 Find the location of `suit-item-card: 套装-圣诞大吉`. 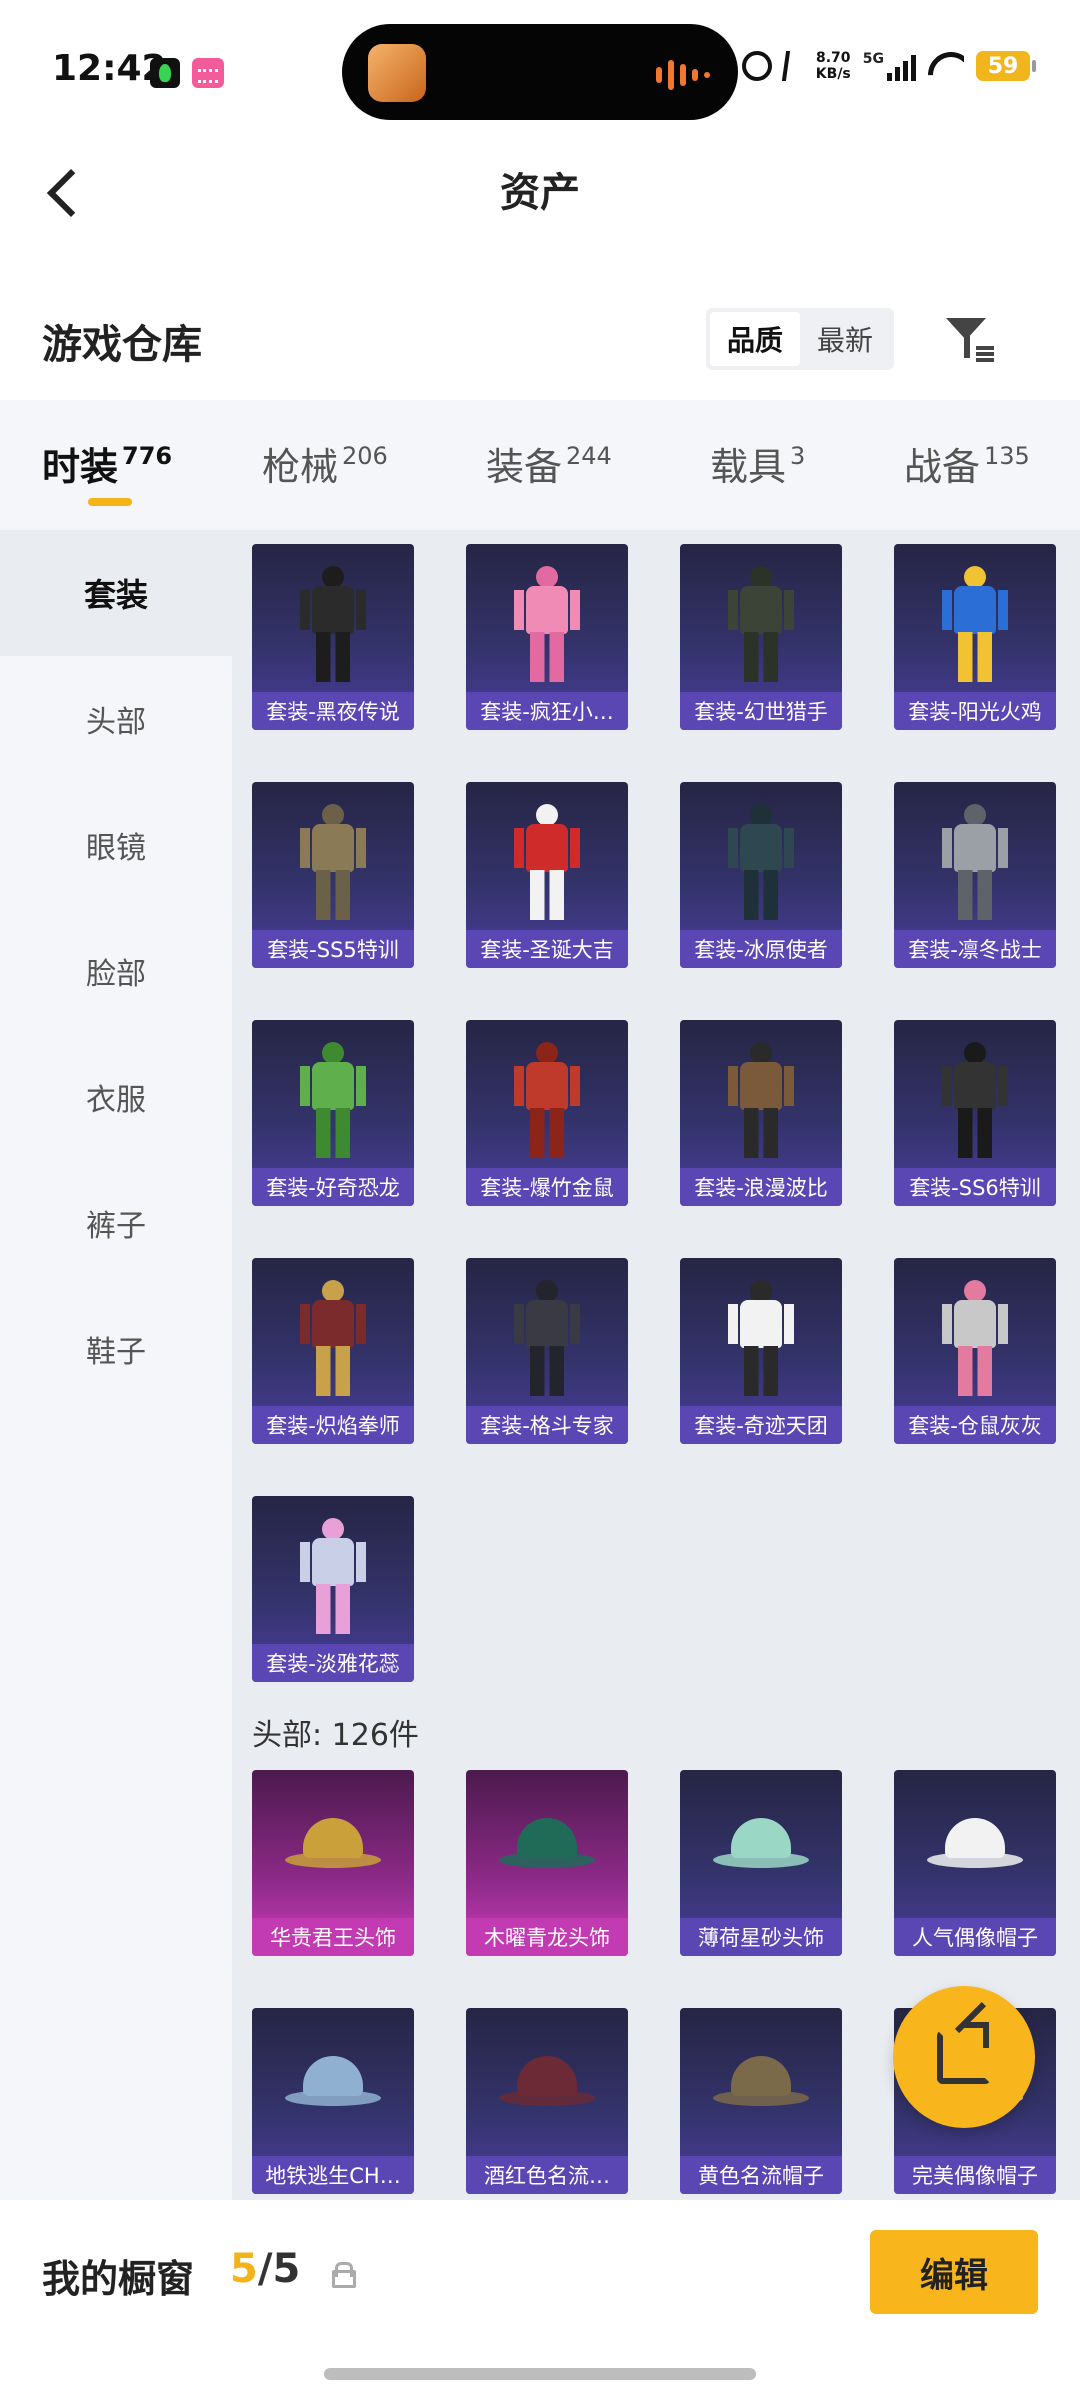

suit-item-card: 套装-圣诞大吉 is located at coordinates (547, 875).